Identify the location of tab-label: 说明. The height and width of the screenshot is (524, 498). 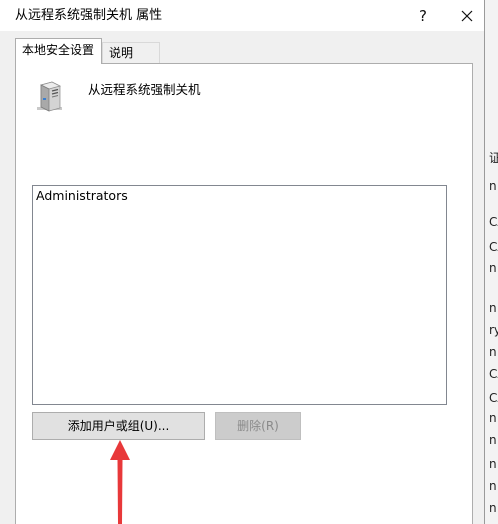
(121, 53).